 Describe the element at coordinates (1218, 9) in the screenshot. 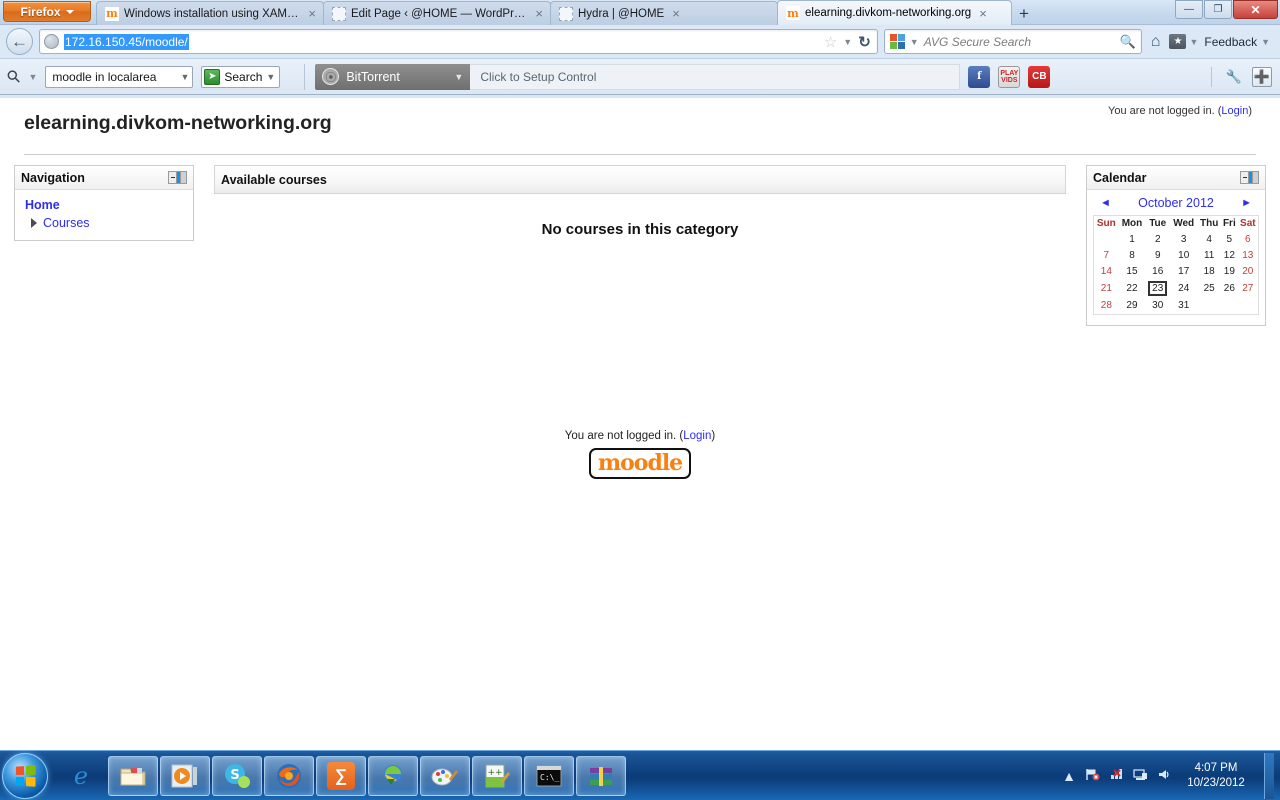

I see `restore-button: ❐` at that location.